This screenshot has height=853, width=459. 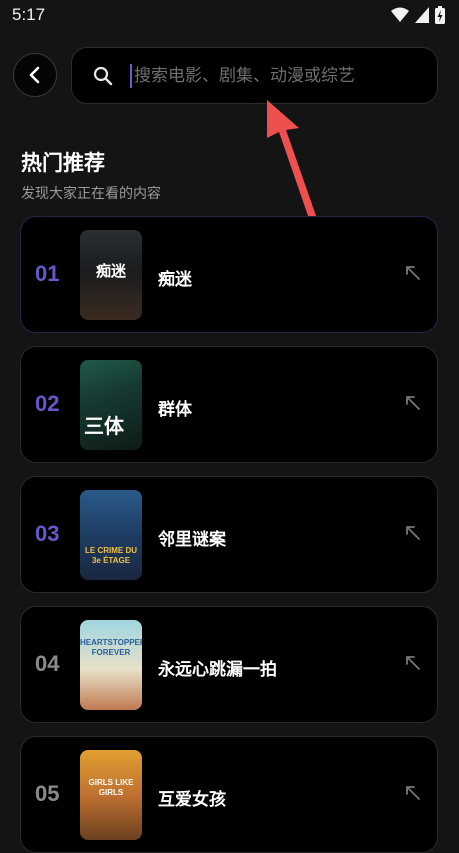 I want to click on poster-image: 三体, so click(x=111, y=405).